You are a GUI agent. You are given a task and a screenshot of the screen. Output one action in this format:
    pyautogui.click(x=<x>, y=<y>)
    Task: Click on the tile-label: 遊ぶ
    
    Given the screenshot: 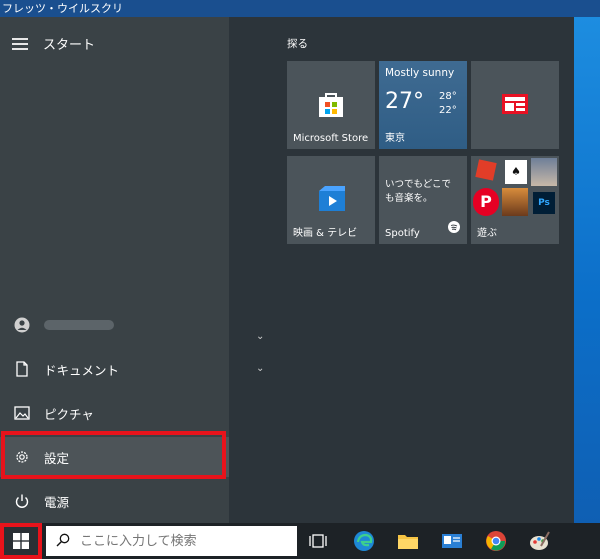 What is the action you would take?
    pyautogui.click(x=487, y=233)
    